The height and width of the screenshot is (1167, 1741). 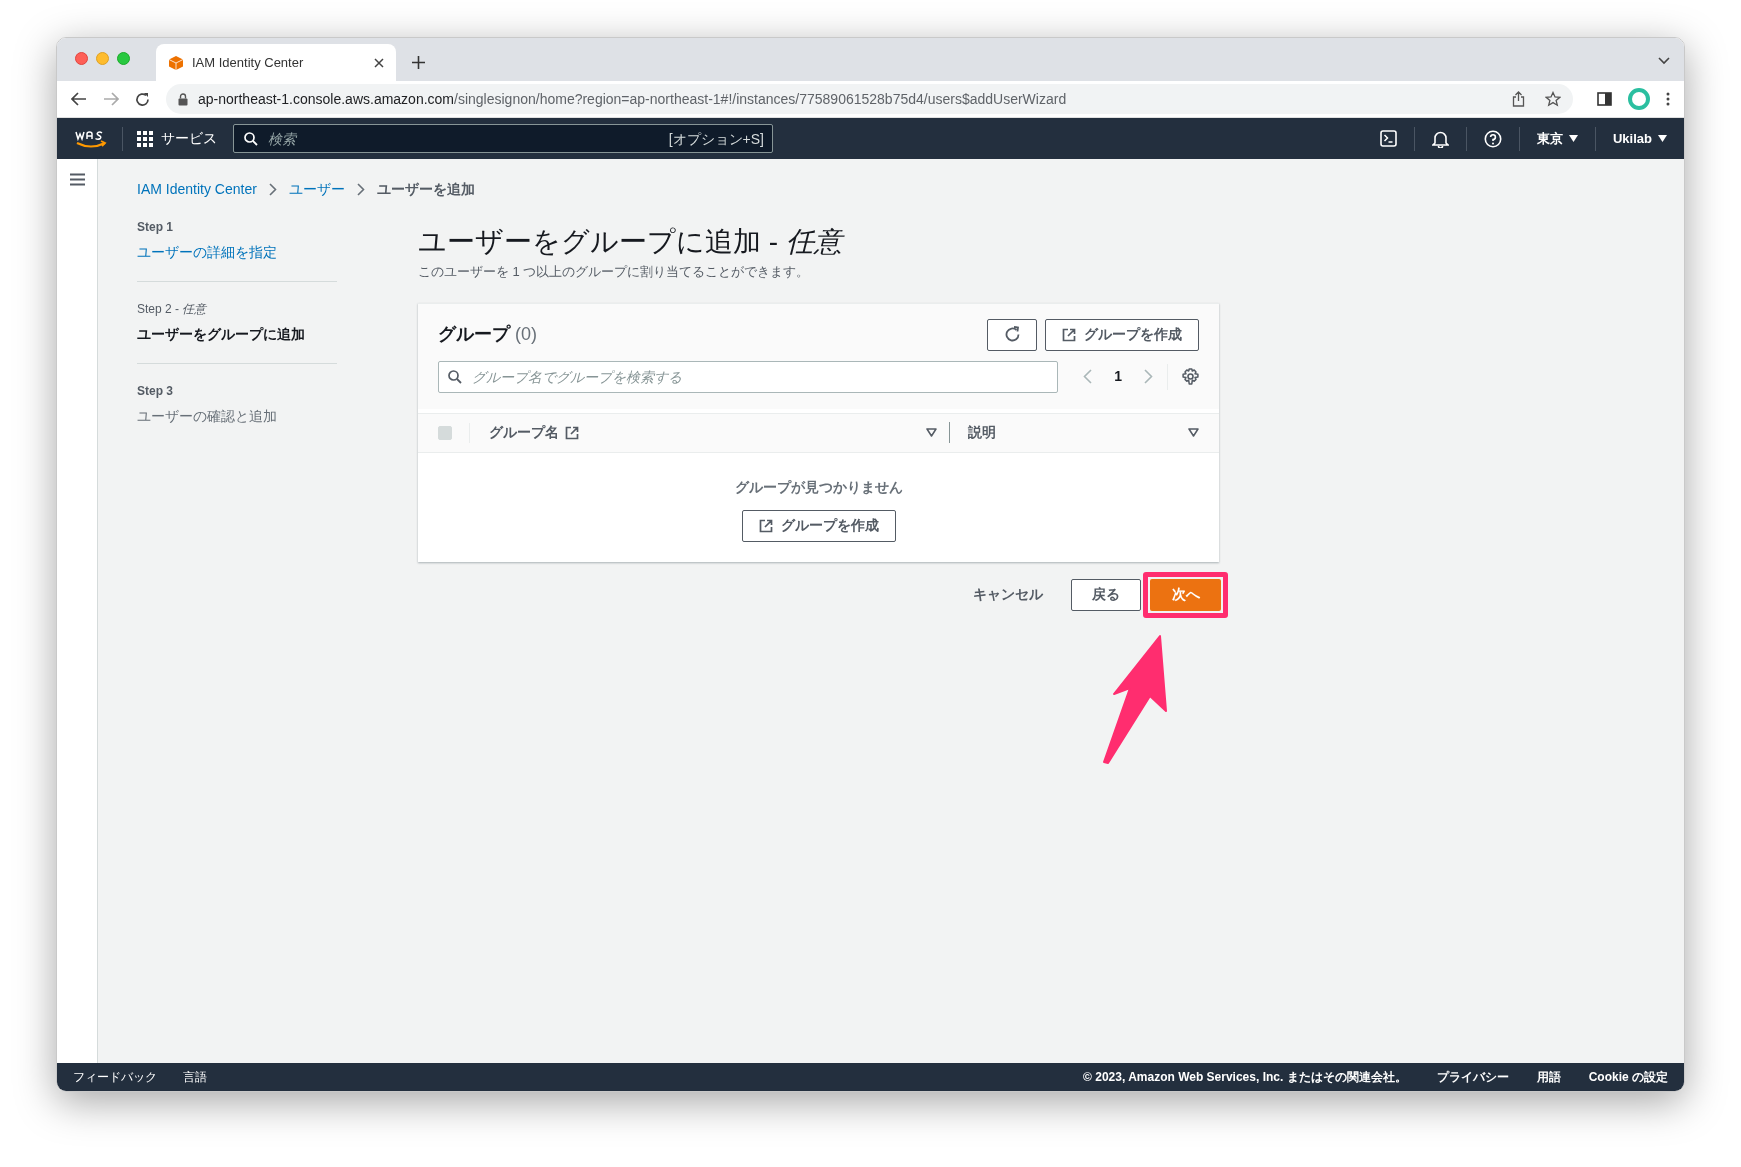 I want to click on grid-icon, so click(x=145, y=138).